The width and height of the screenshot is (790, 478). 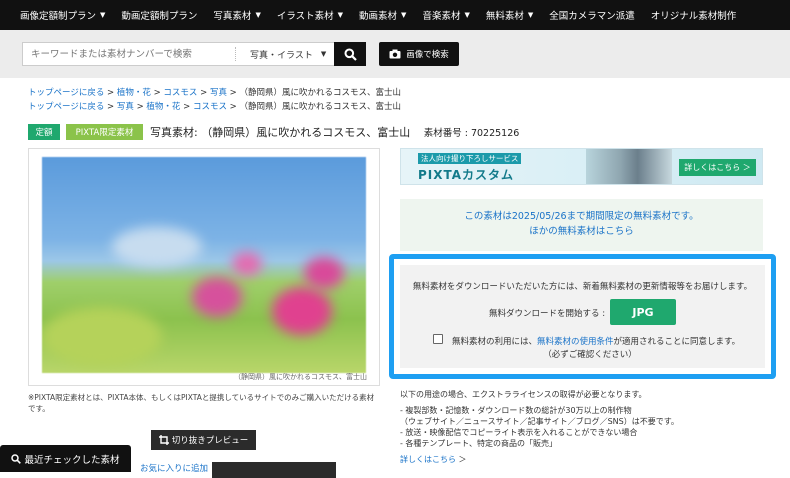 I want to click on pixta-custom-banner: 法人向け撮り下ろしサービス PIXTAカスタム 詳しくはこちら ＞, so click(x=581, y=166).